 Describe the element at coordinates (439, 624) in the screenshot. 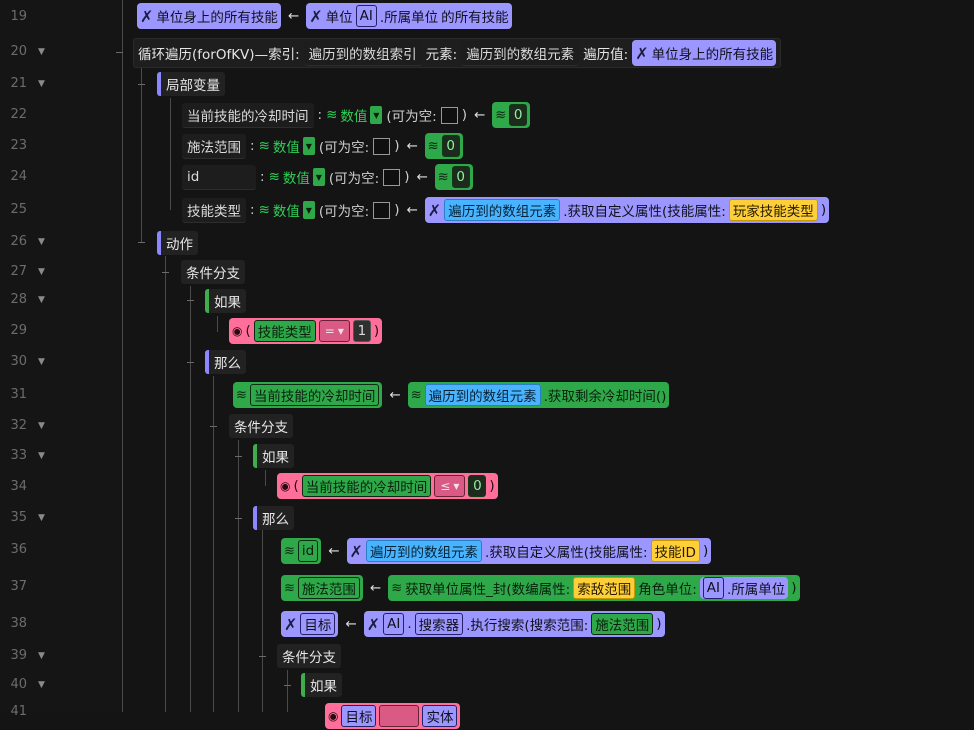

I see `searcher-chip: 搜索器` at that location.